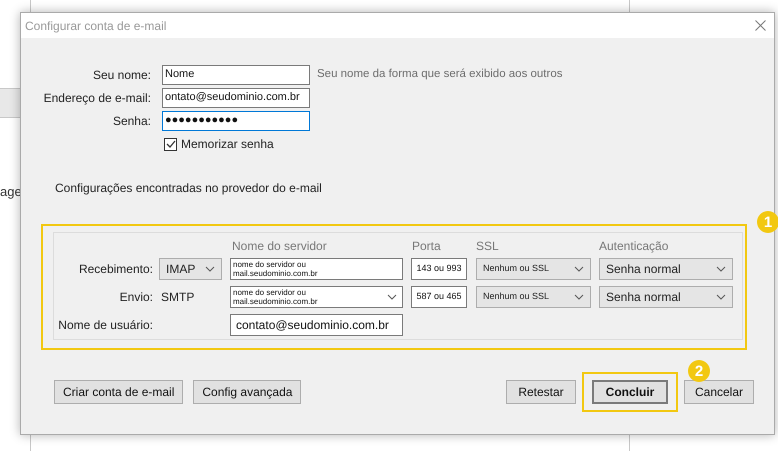 The width and height of the screenshot is (778, 451). Describe the element at coordinates (541, 392) in the screenshot. I see `dialog-button: Retestar` at that location.